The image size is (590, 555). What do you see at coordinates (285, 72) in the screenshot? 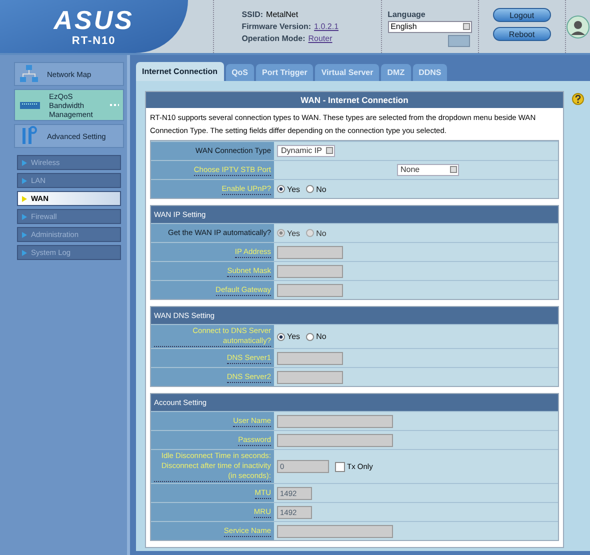
I see `tab: Port Trigger` at bounding box center [285, 72].